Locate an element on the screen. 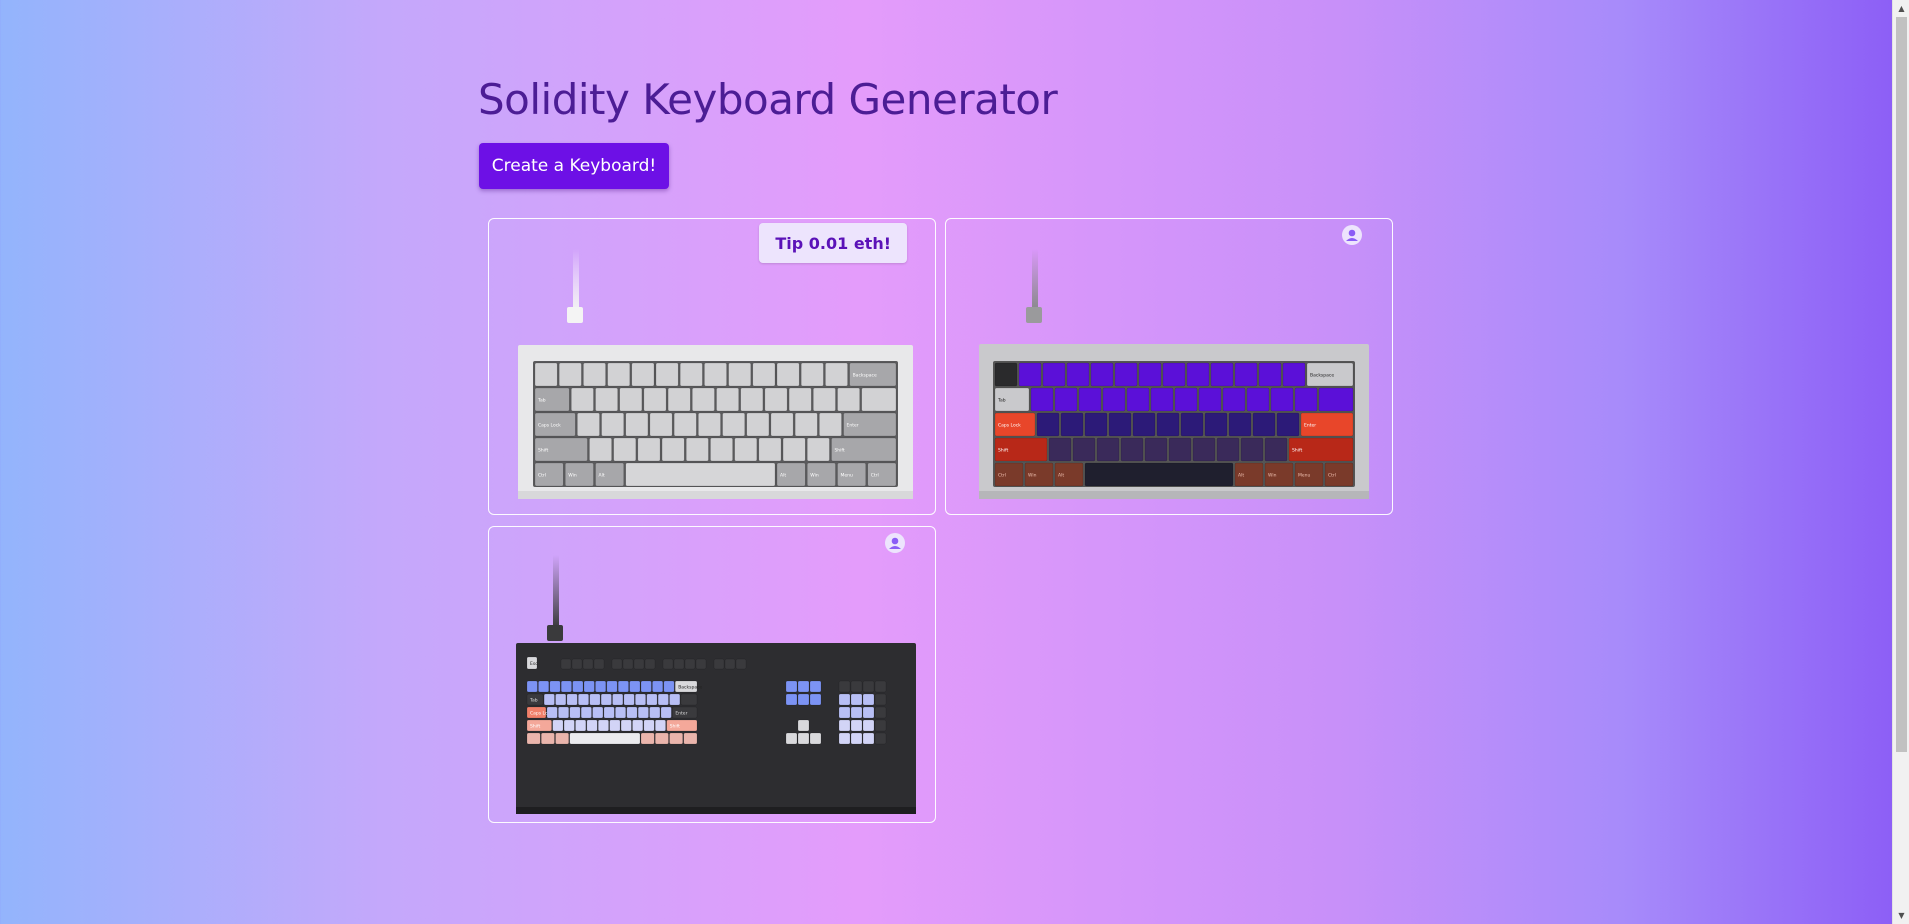 Image resolution: width=1909 pixels, height=924 pixels. scrollbar-thumb is located at coordinates (1901, 384).